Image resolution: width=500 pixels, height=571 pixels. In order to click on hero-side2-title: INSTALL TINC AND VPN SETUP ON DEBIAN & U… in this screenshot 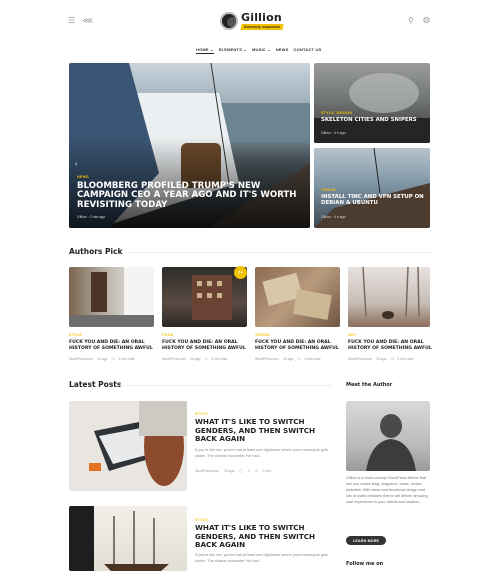, I will do `click(373, 200)`.